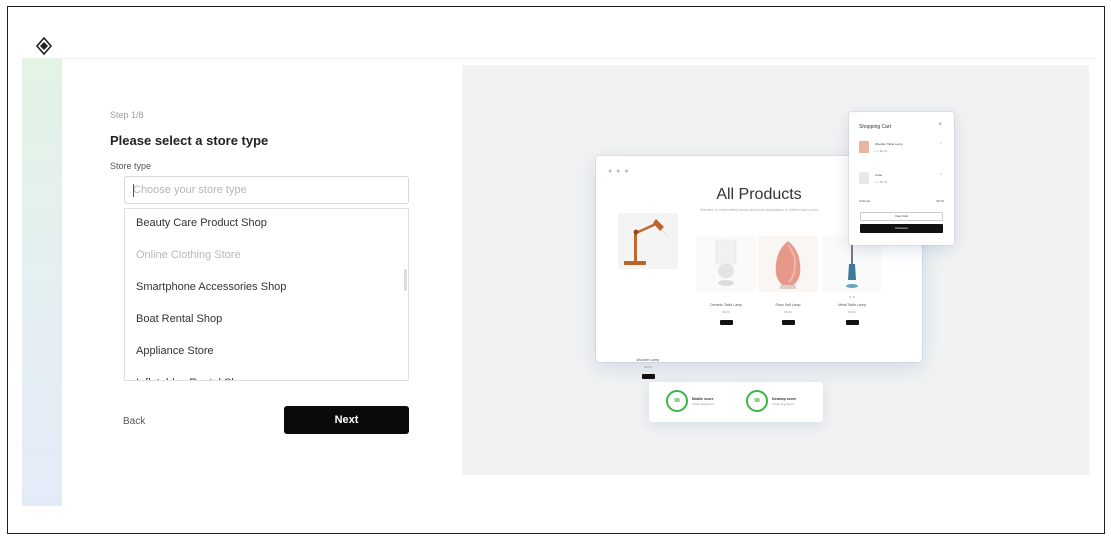 This screenshot has height=540, width=1111. Describe the element at coordinates (889, 144) in the screenshot. I see `cart-item-name: Wooden Table Lamp` at that location.